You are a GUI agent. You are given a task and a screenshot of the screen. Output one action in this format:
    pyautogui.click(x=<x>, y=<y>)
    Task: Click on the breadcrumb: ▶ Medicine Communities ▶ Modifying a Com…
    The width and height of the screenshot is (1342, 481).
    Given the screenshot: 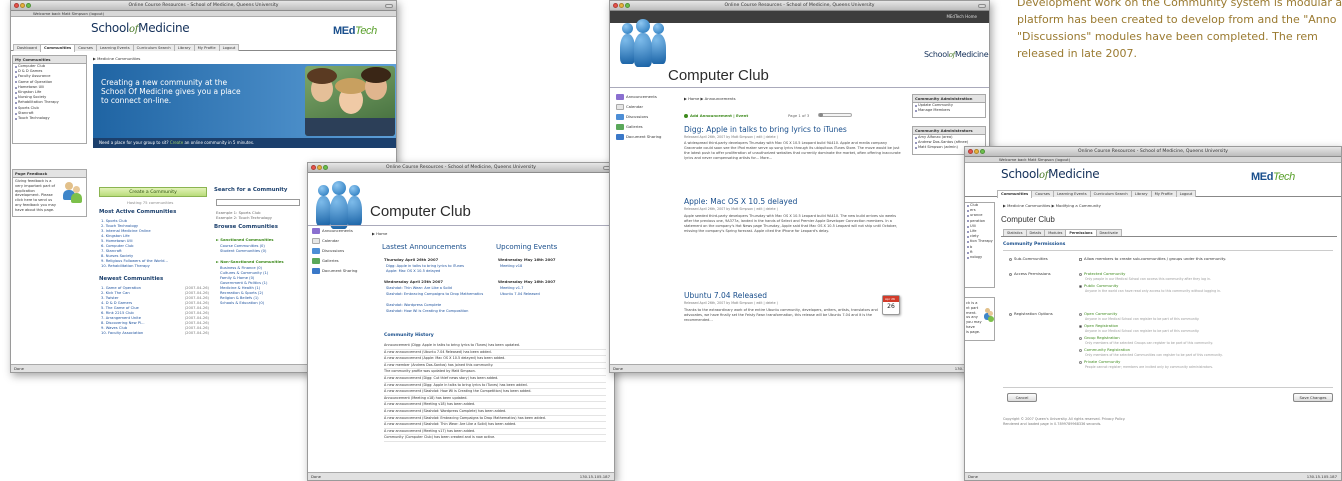 What is the action you would take?
    pyautogui.click(x=1052, y=205)
    